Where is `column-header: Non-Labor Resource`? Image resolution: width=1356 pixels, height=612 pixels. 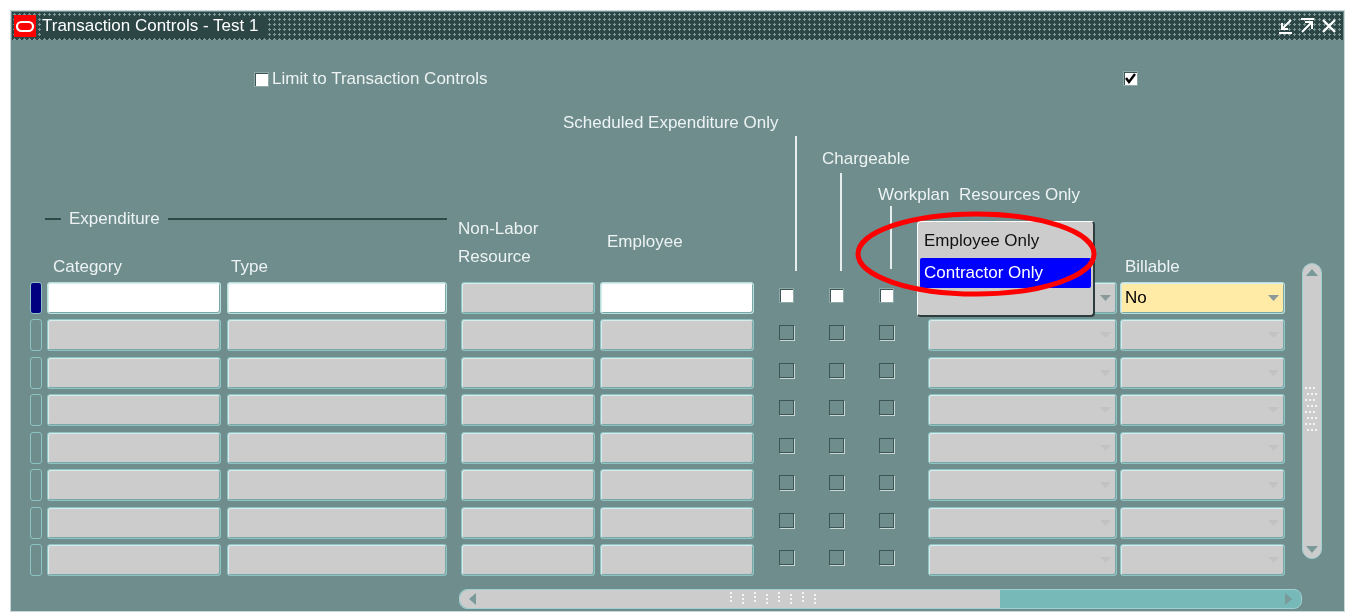 column-header: Non-Labor Resource is located at coordinates (499, 243).